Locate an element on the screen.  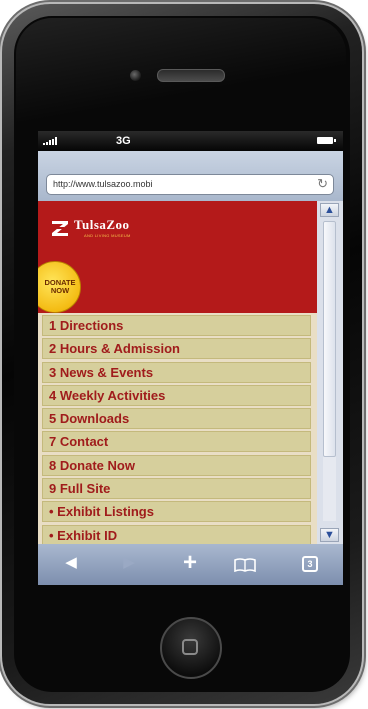
donate-badge-line-2: NOW is located at coordinates (60, 290).